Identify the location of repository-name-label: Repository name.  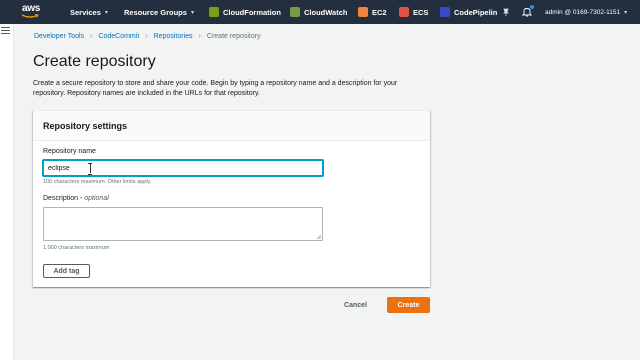
(69, 151).